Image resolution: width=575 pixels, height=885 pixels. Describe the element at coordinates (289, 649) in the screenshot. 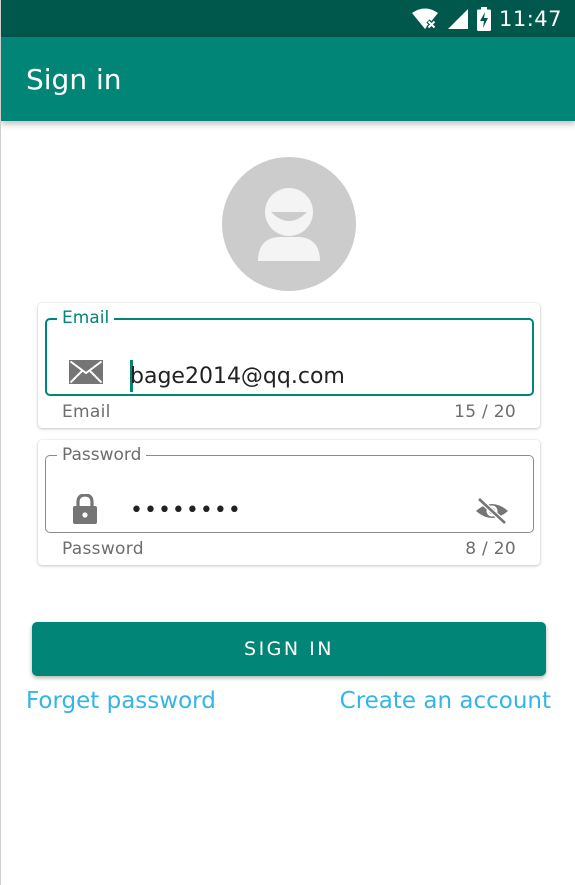

I see `sign-in-button: SIGN IN` at that location.